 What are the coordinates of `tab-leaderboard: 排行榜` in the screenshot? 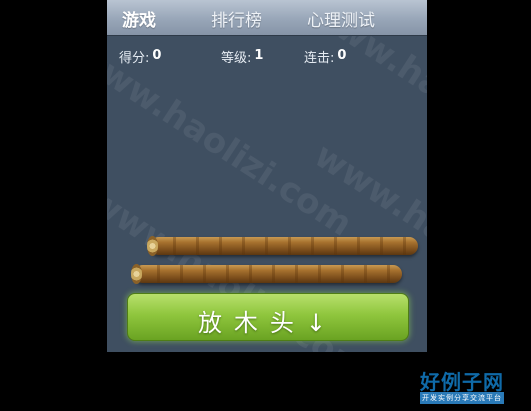 It's located at (236, 18).